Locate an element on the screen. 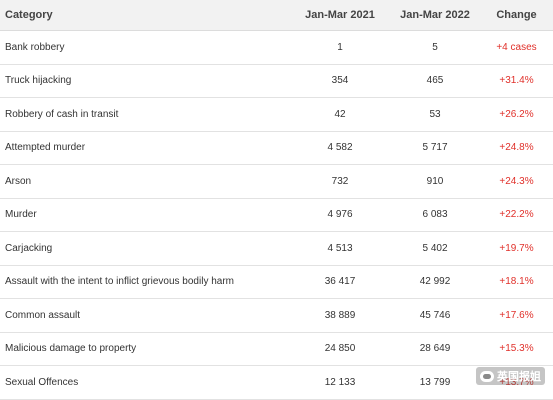 Image resolution: width=553 pixels, height=400 pixels. row-change: +22.2% is located at coordinates (516, 215).